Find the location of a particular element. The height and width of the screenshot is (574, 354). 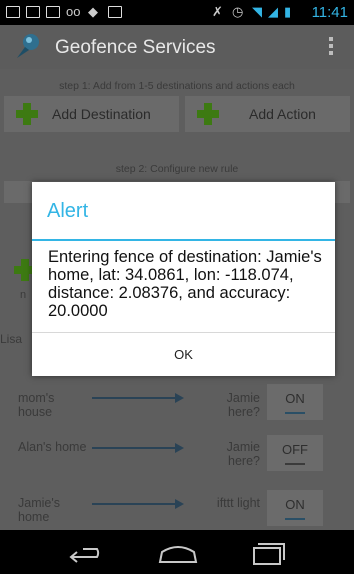

home-icon is located at coordinates (178, 553).